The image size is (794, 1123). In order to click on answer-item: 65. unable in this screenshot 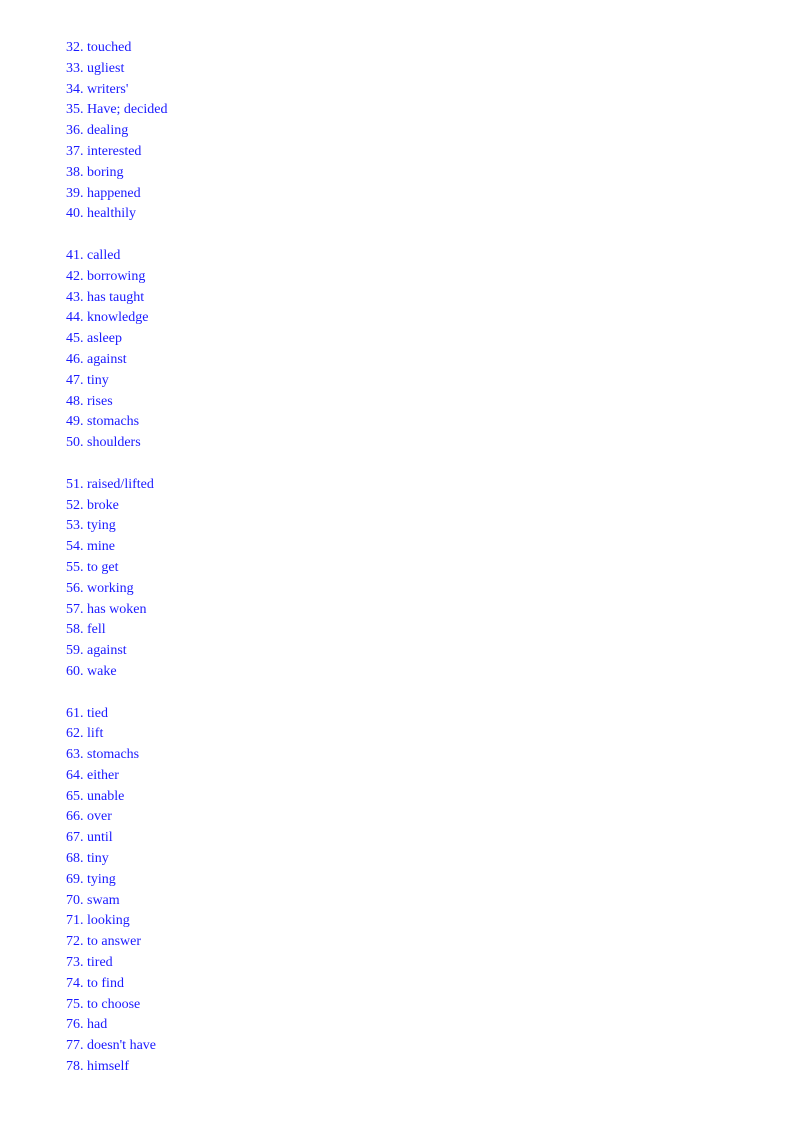, I will do `click(95, 796)`.